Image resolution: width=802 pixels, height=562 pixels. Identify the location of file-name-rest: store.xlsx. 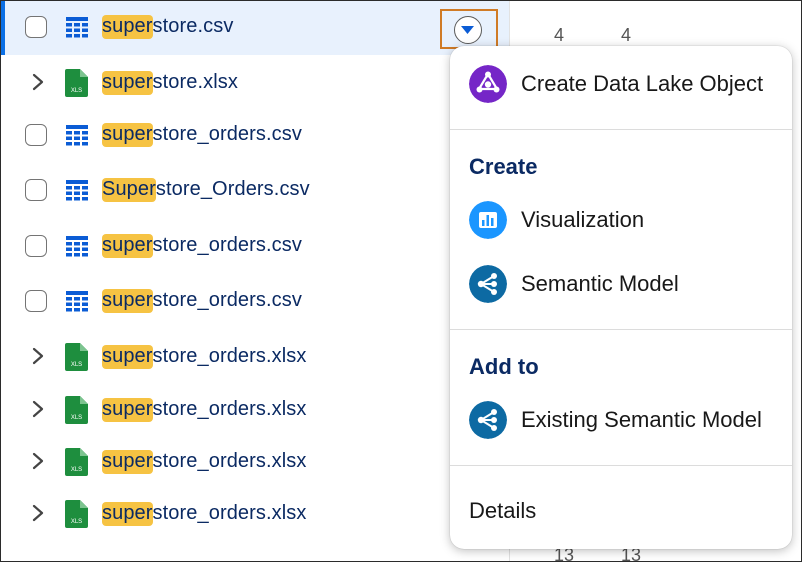
(195, 82).